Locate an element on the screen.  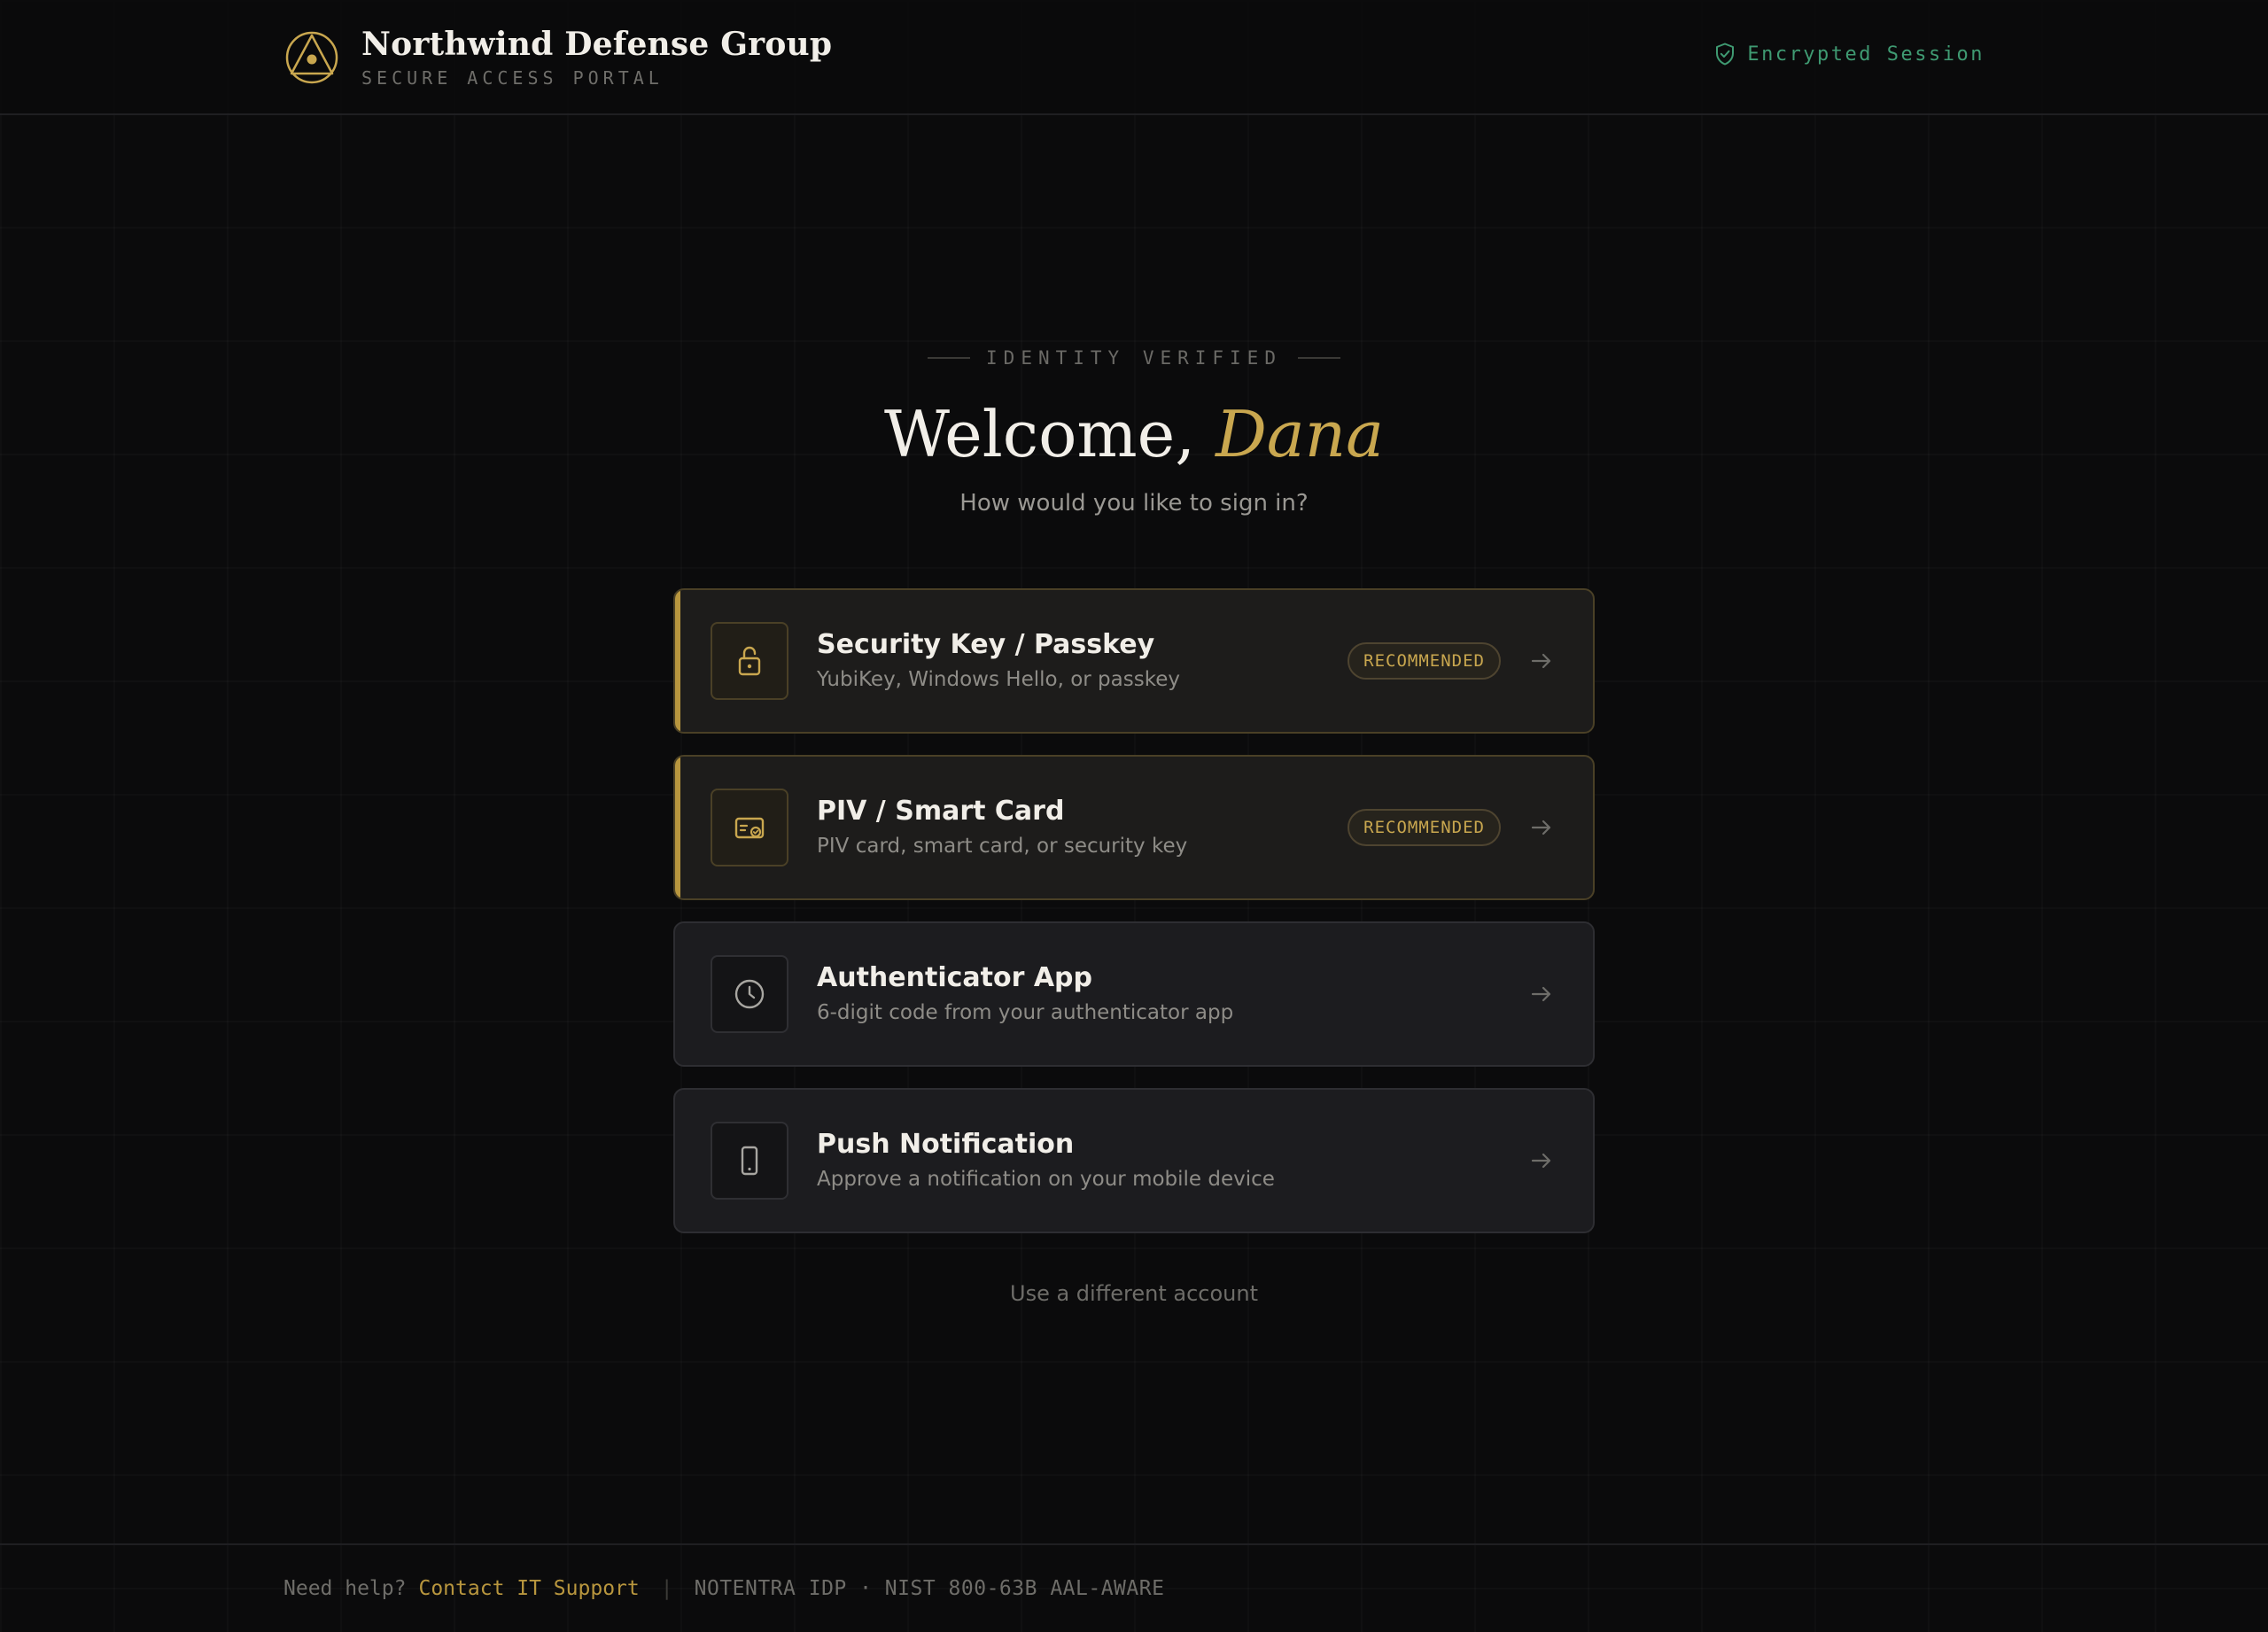
mobile-phone-icon is located at coordinates (749, 1161).